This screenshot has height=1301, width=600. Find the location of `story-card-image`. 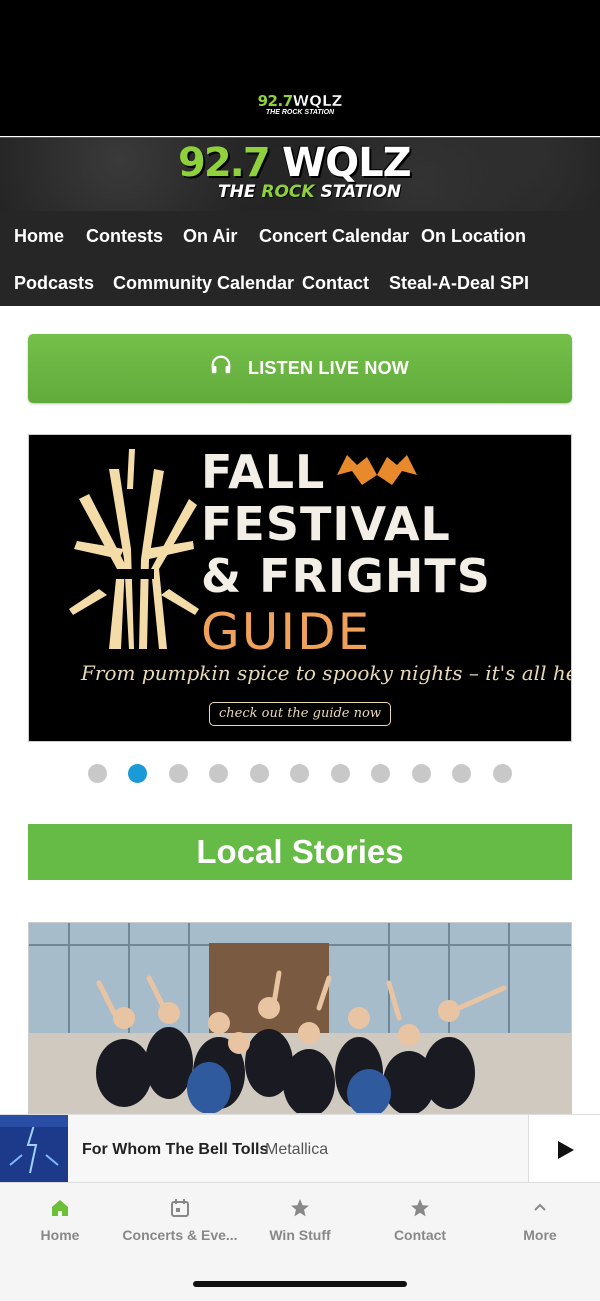

story-card-image is located at coordinates (300, 1018).